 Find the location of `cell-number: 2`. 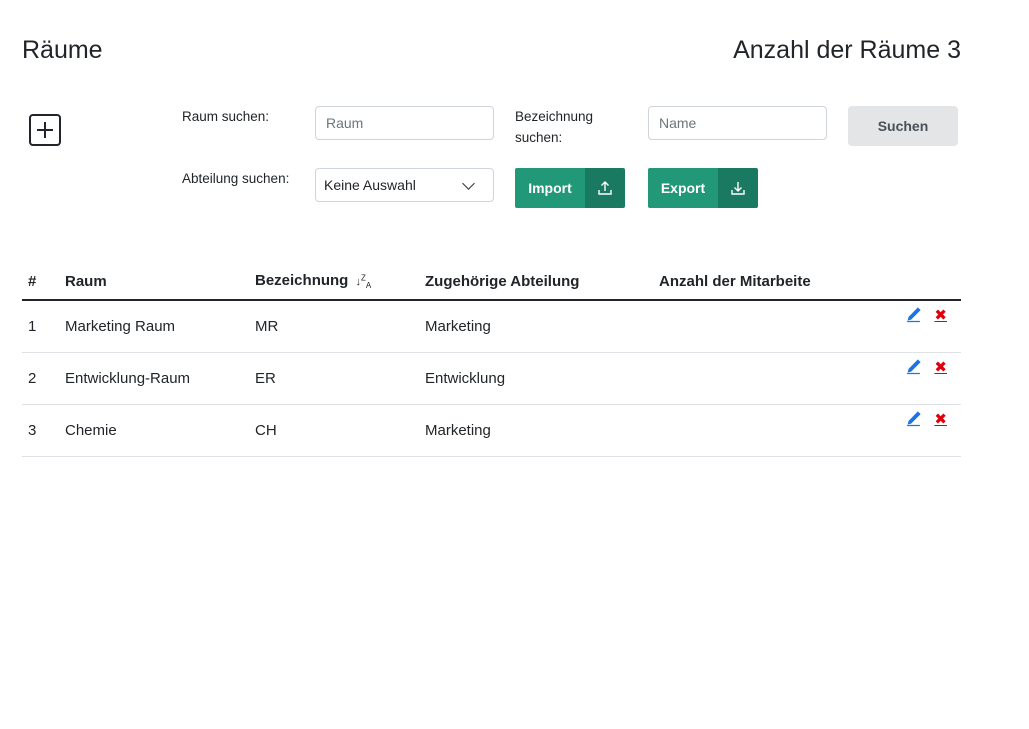

cell-number: 2 is located at coordinates (43, 378).